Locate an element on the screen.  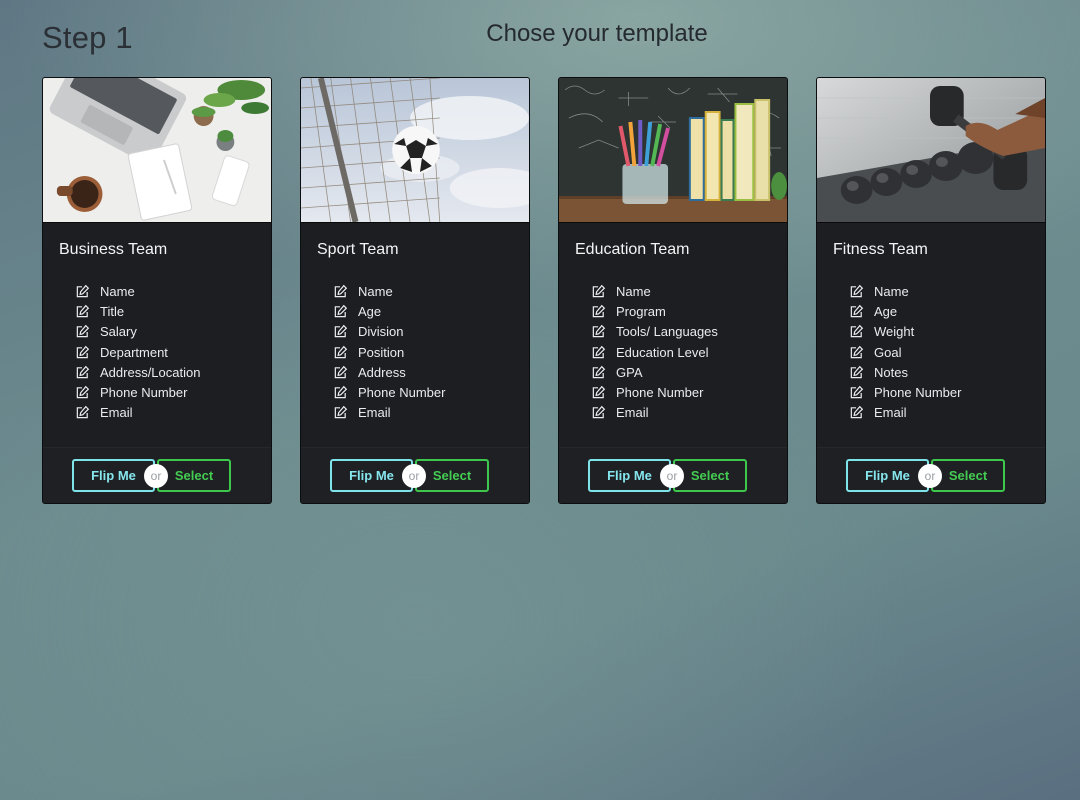
field-label: Notes is located at coordinates (891, 372).